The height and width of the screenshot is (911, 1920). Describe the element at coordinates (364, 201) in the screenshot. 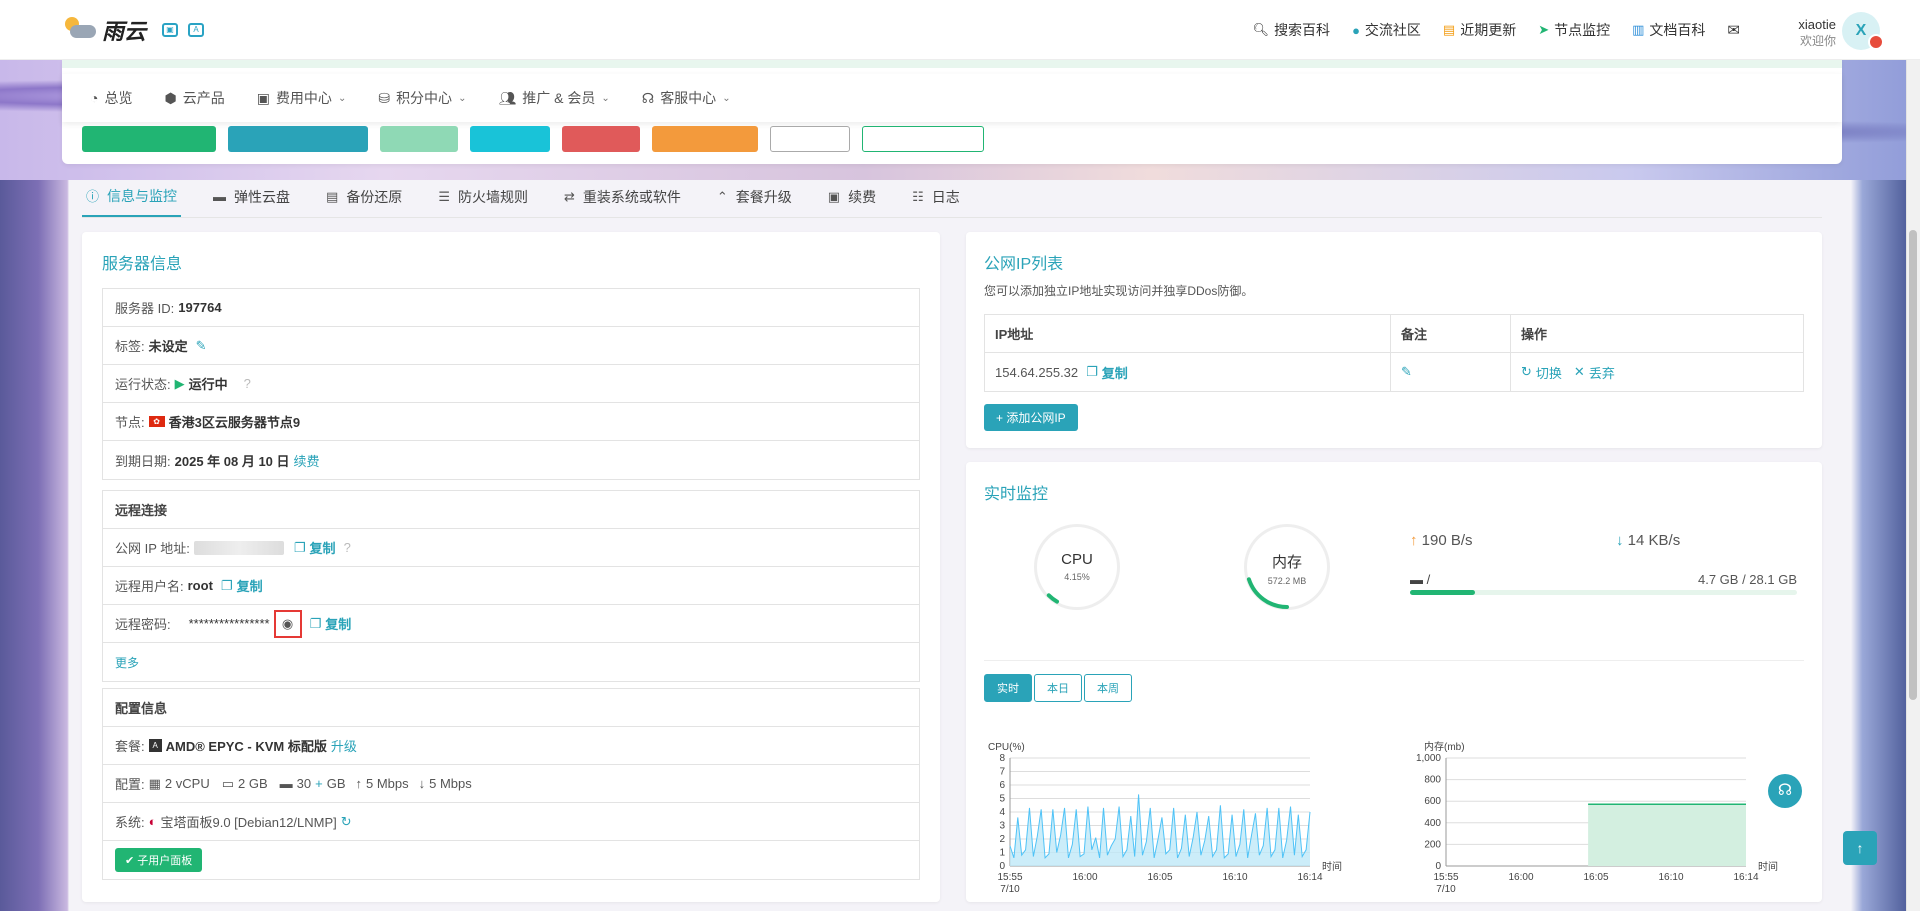

I see `tab-backup: ▤ 备份还原` at that location.